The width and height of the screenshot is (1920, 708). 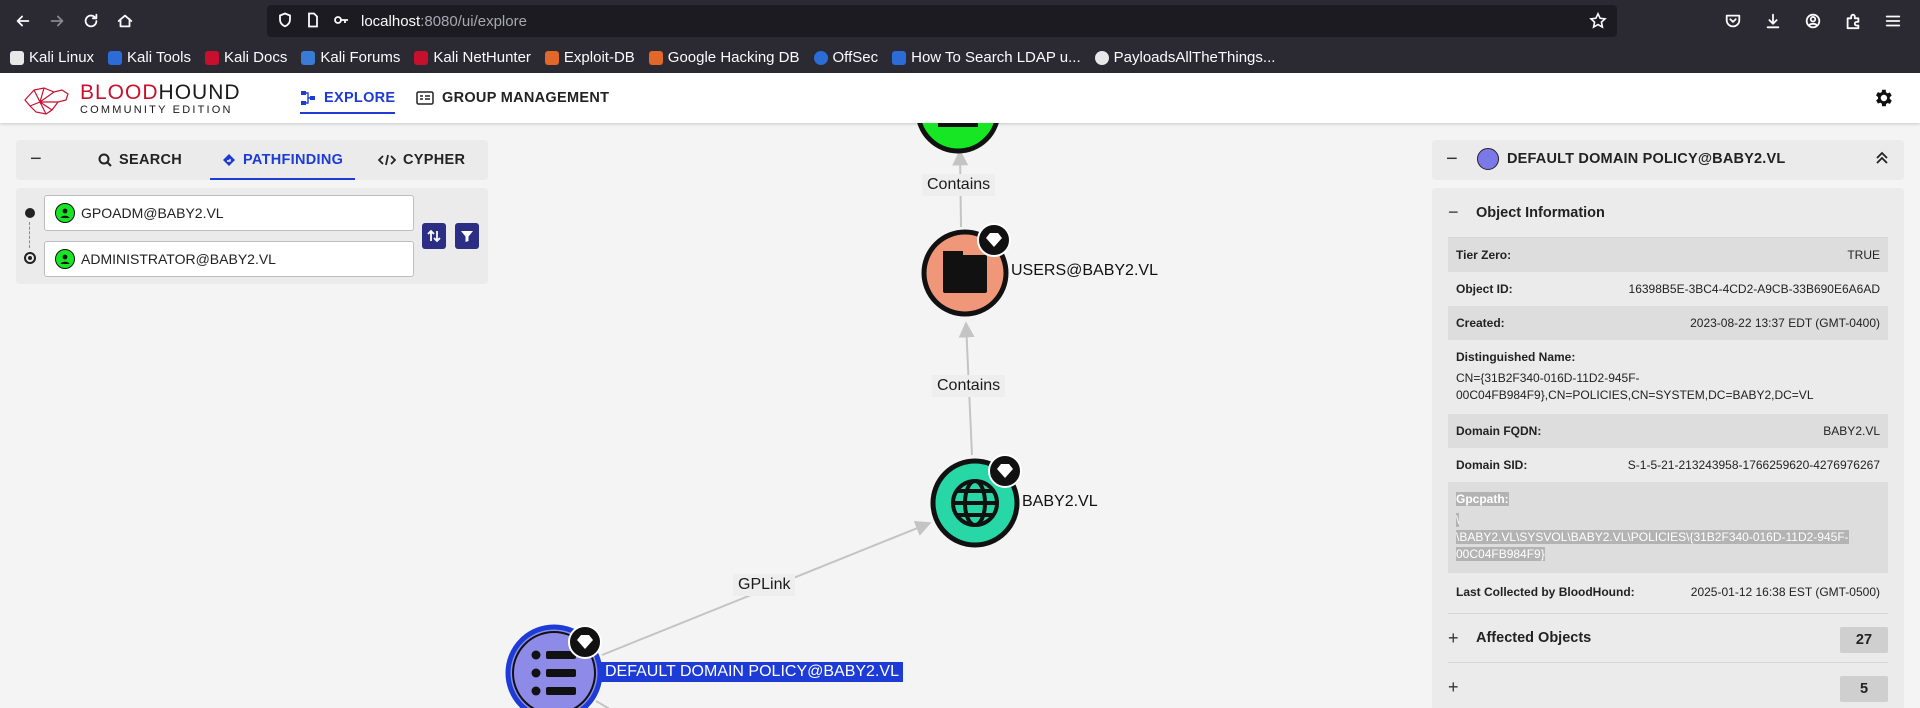 I want to click on path-connector, so click(x=29, y=235).